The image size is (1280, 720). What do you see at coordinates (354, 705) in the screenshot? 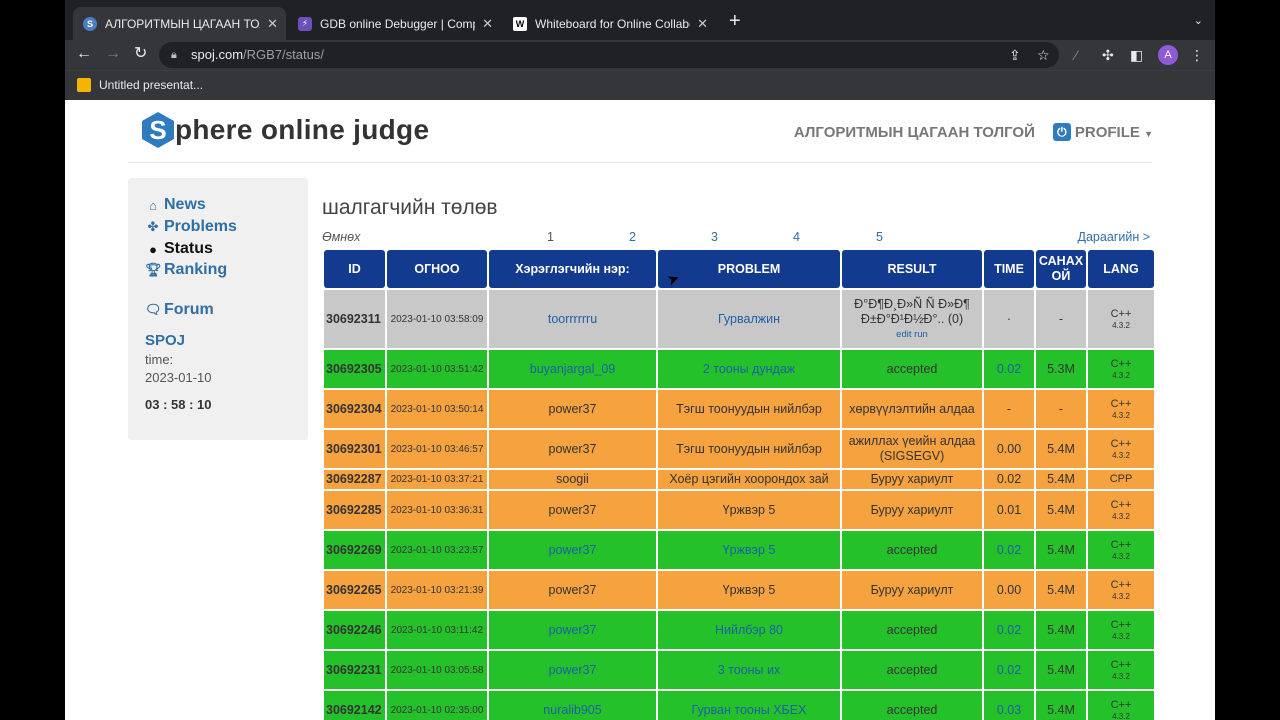
I see `submission-id: 30692142` at bounding box center [354, 705].